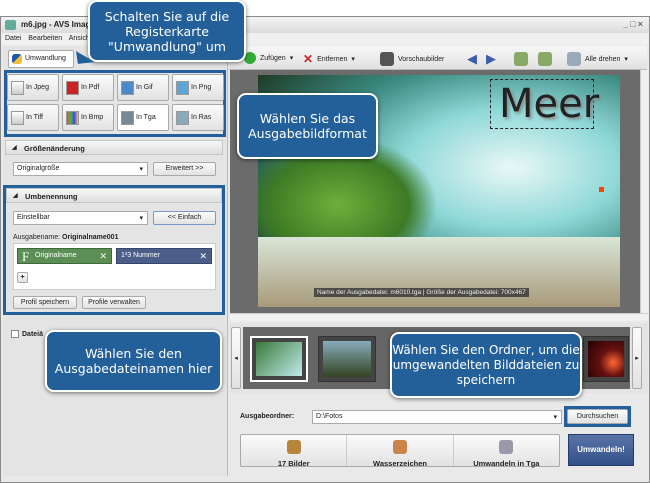 This screenshot has height=483, width=650. I want to click on format-tga: In Tga, so click(143, 117).